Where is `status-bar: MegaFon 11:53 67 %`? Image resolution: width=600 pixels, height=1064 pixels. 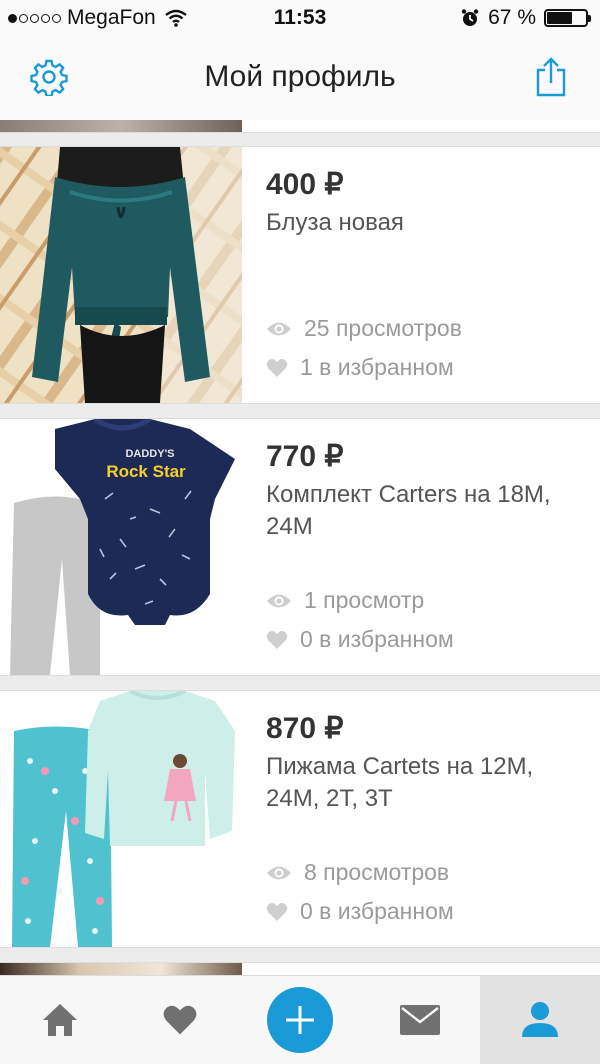
status-bar: MegaFon 11:53 67 % is located at coordinates (300, 19).